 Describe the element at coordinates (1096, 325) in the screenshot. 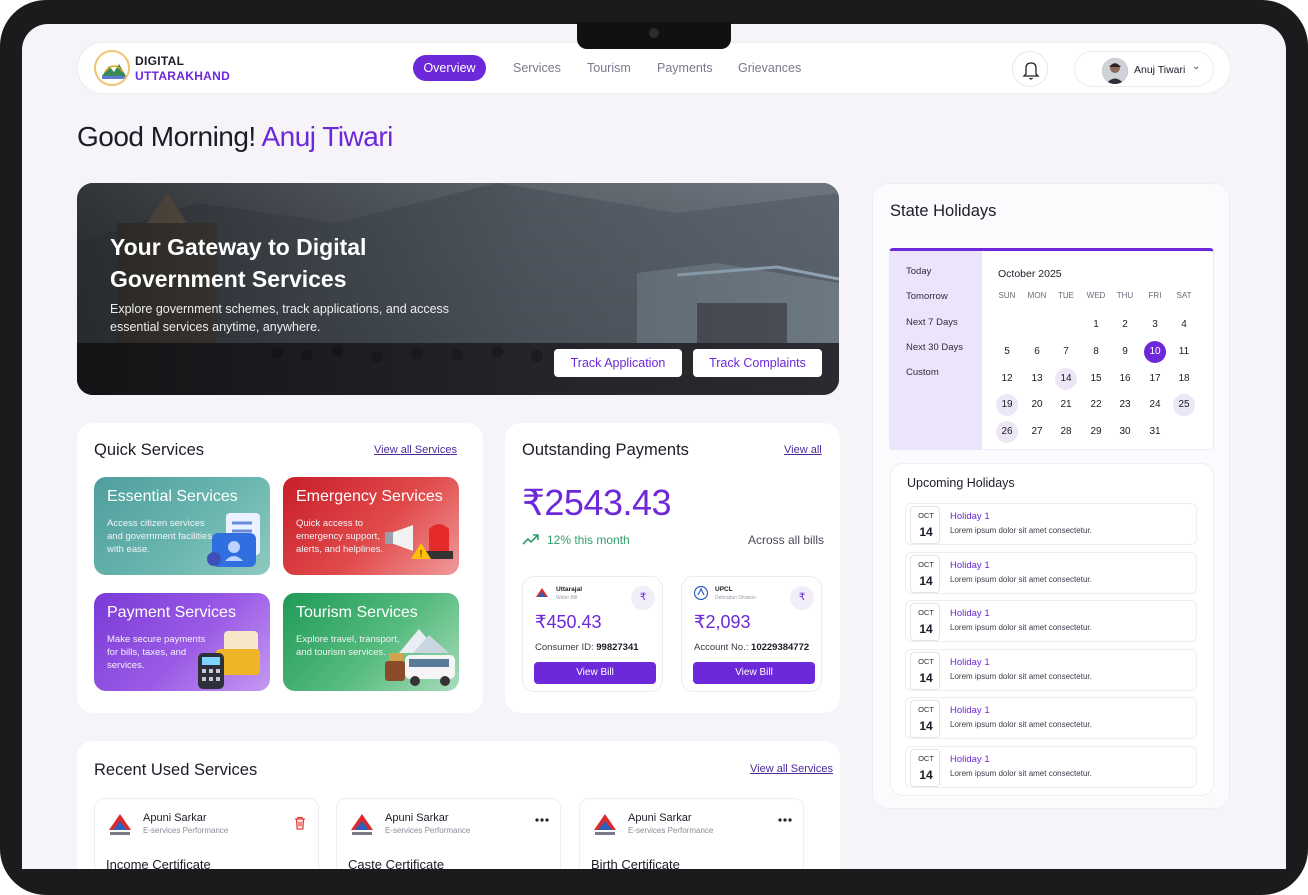

I see `calendar-day: 1` at that location.